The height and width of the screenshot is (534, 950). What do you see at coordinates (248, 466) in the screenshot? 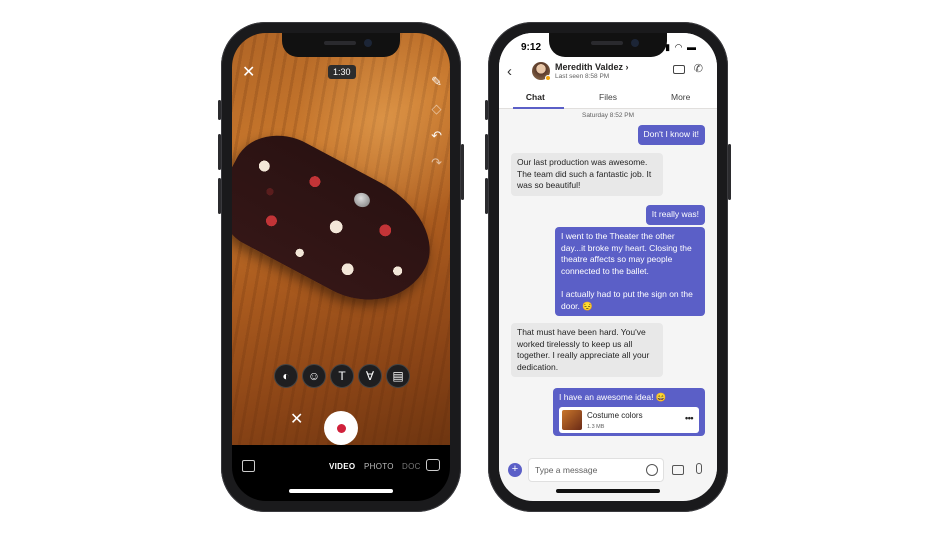
I see `gallery-icon` at bounding box center [248, 466].